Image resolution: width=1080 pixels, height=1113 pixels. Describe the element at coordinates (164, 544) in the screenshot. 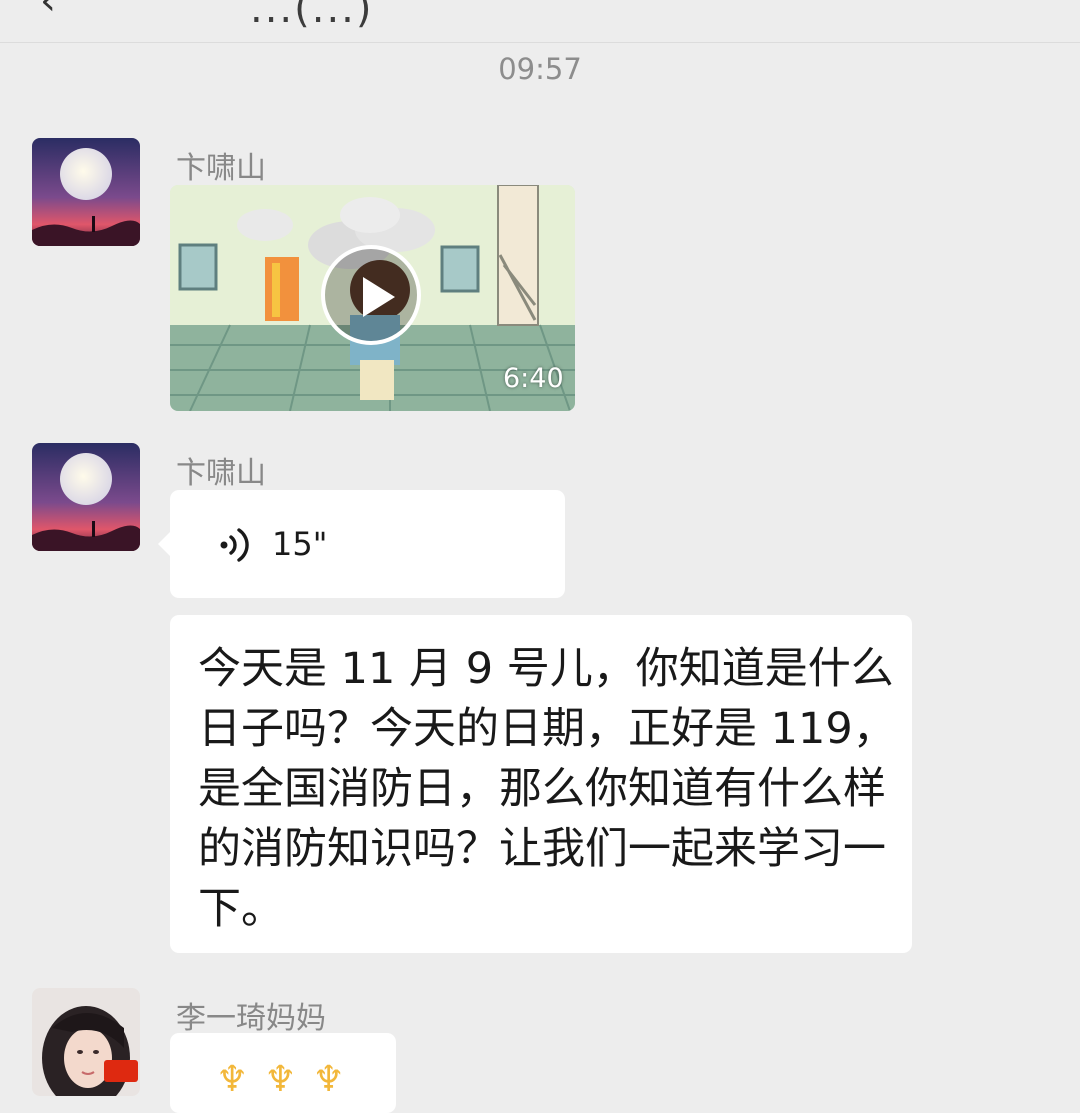

I see `bubble-tail` at that location.